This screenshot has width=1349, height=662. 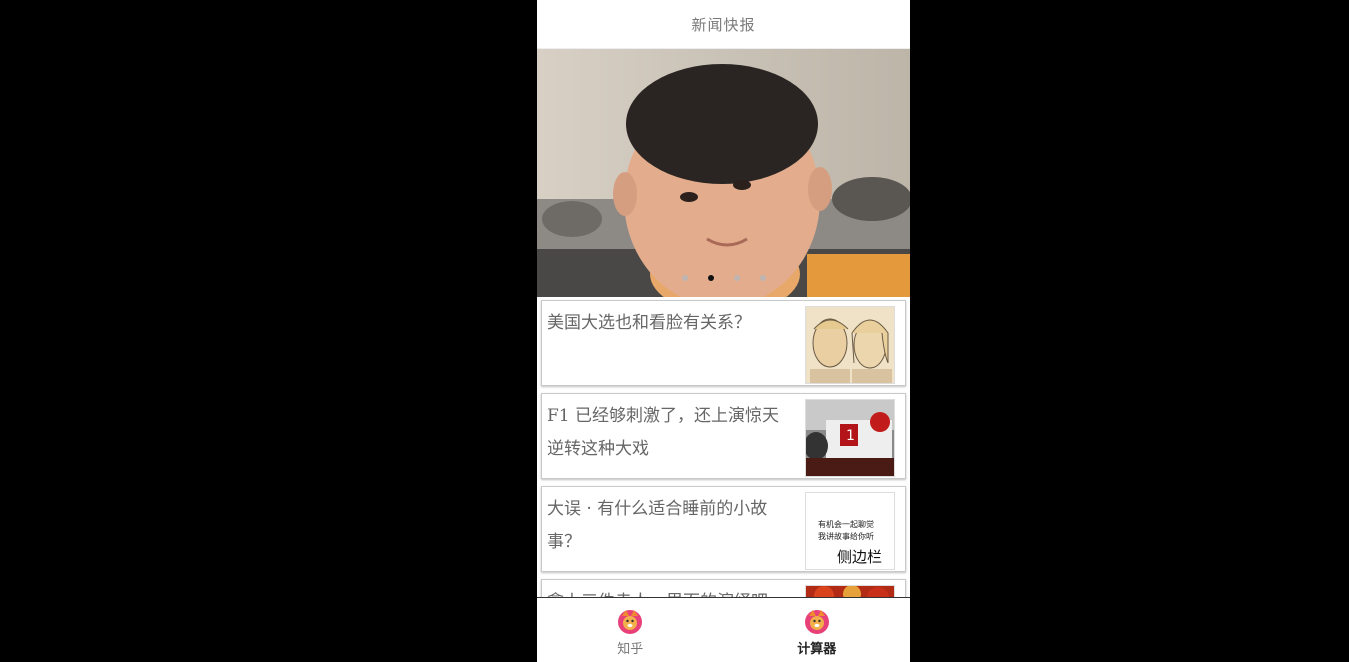 I want to click on thumb-text: 我讲故事给你听, so click(x=846, y=536).